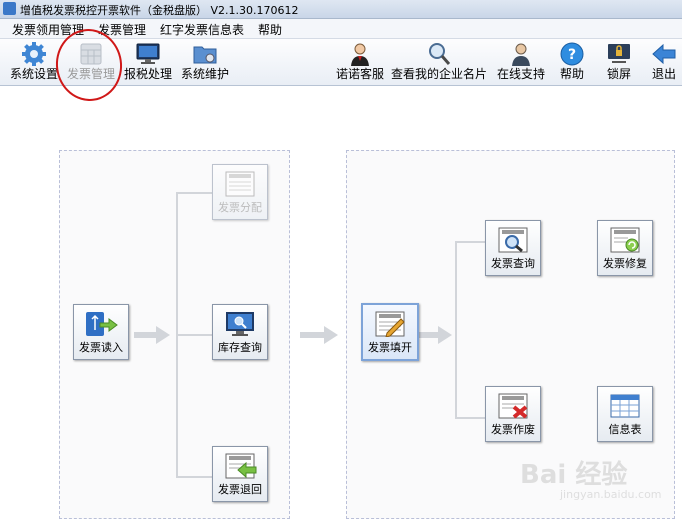 The image size is (682, 523). I want to click on node-label: 发票分配, so click(240, 207).